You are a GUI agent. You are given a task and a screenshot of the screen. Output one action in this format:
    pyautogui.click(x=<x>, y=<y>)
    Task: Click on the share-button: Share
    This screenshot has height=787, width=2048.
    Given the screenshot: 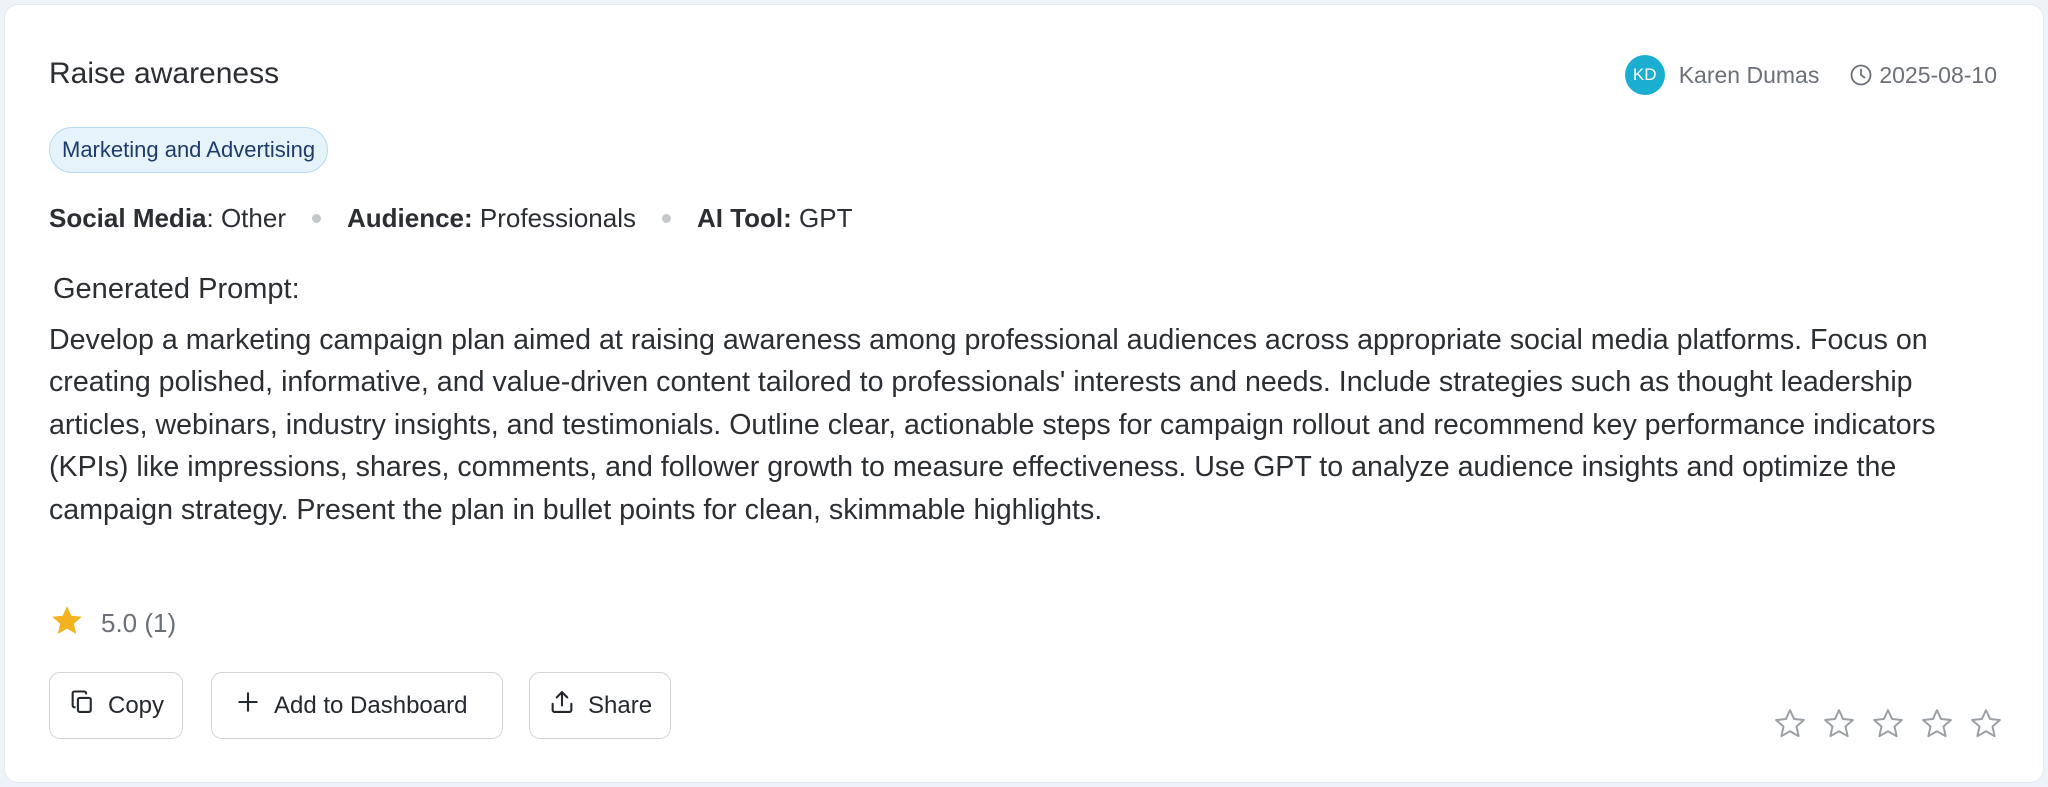 What is the action you would take?
    pyautogui.click(x=600, y=705)
    